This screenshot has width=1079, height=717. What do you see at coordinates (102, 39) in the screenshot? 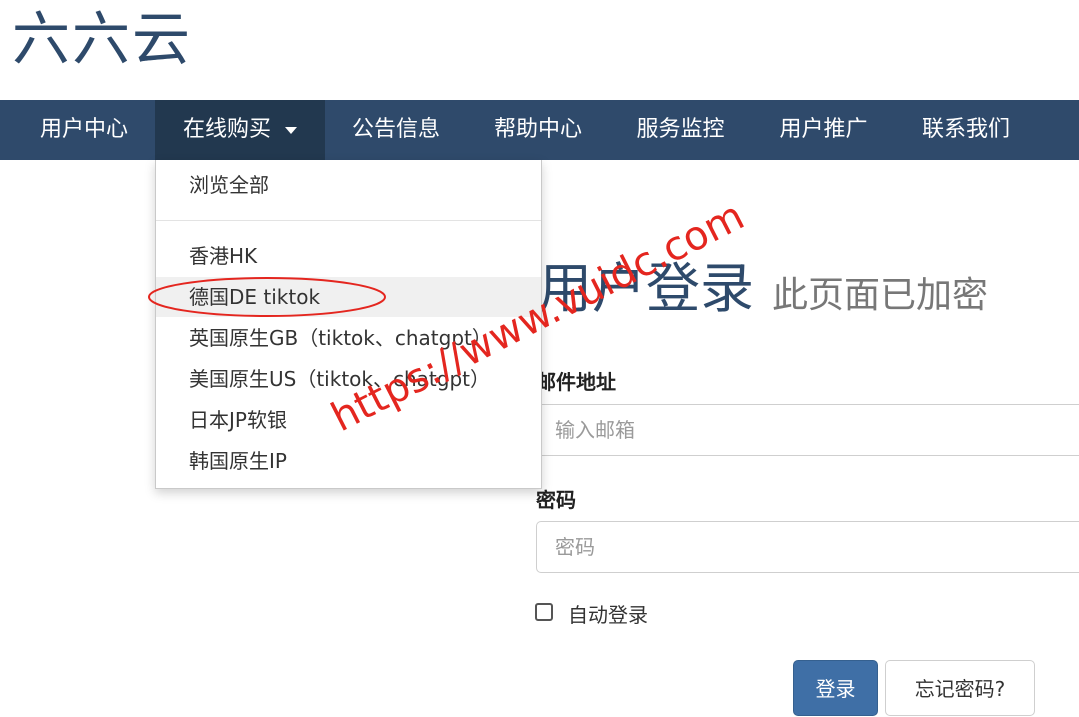
I see `site-logo: 六六云` at bounding box center [102, 39].